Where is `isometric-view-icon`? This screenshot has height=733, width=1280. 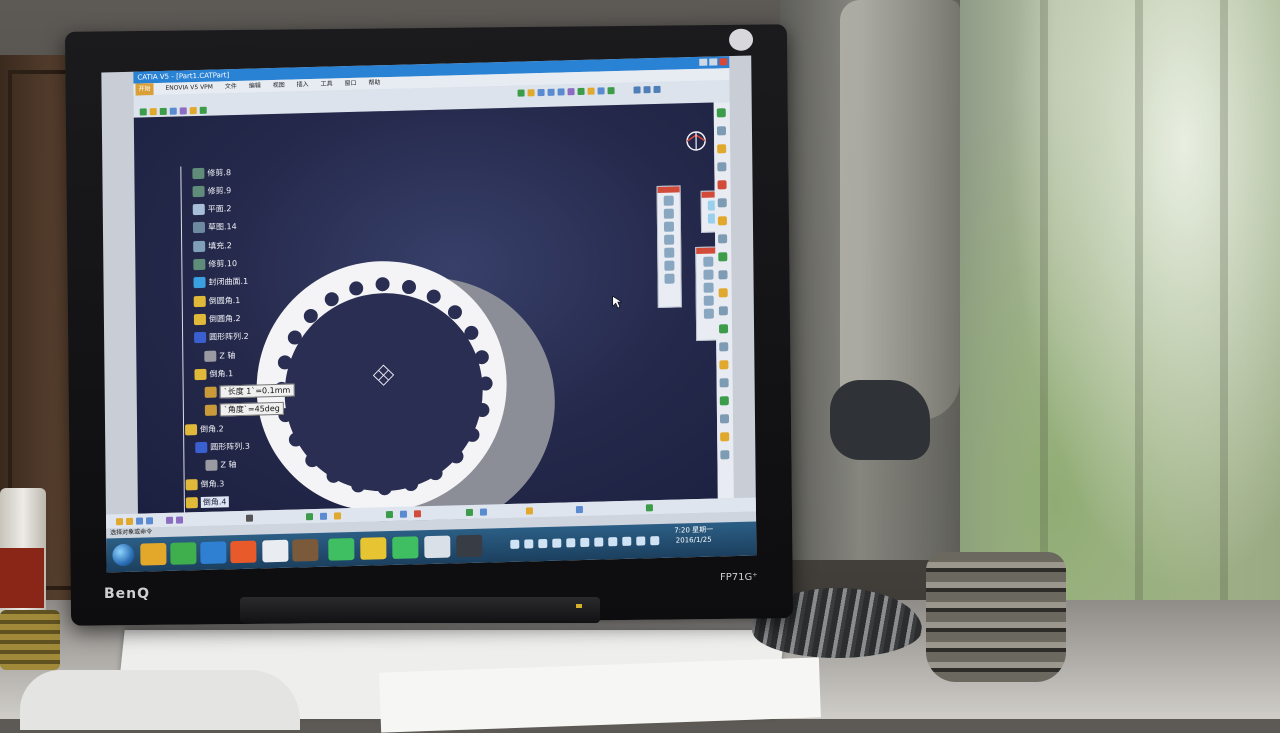 isometric-view-icon is located at coordinates (581, 91).